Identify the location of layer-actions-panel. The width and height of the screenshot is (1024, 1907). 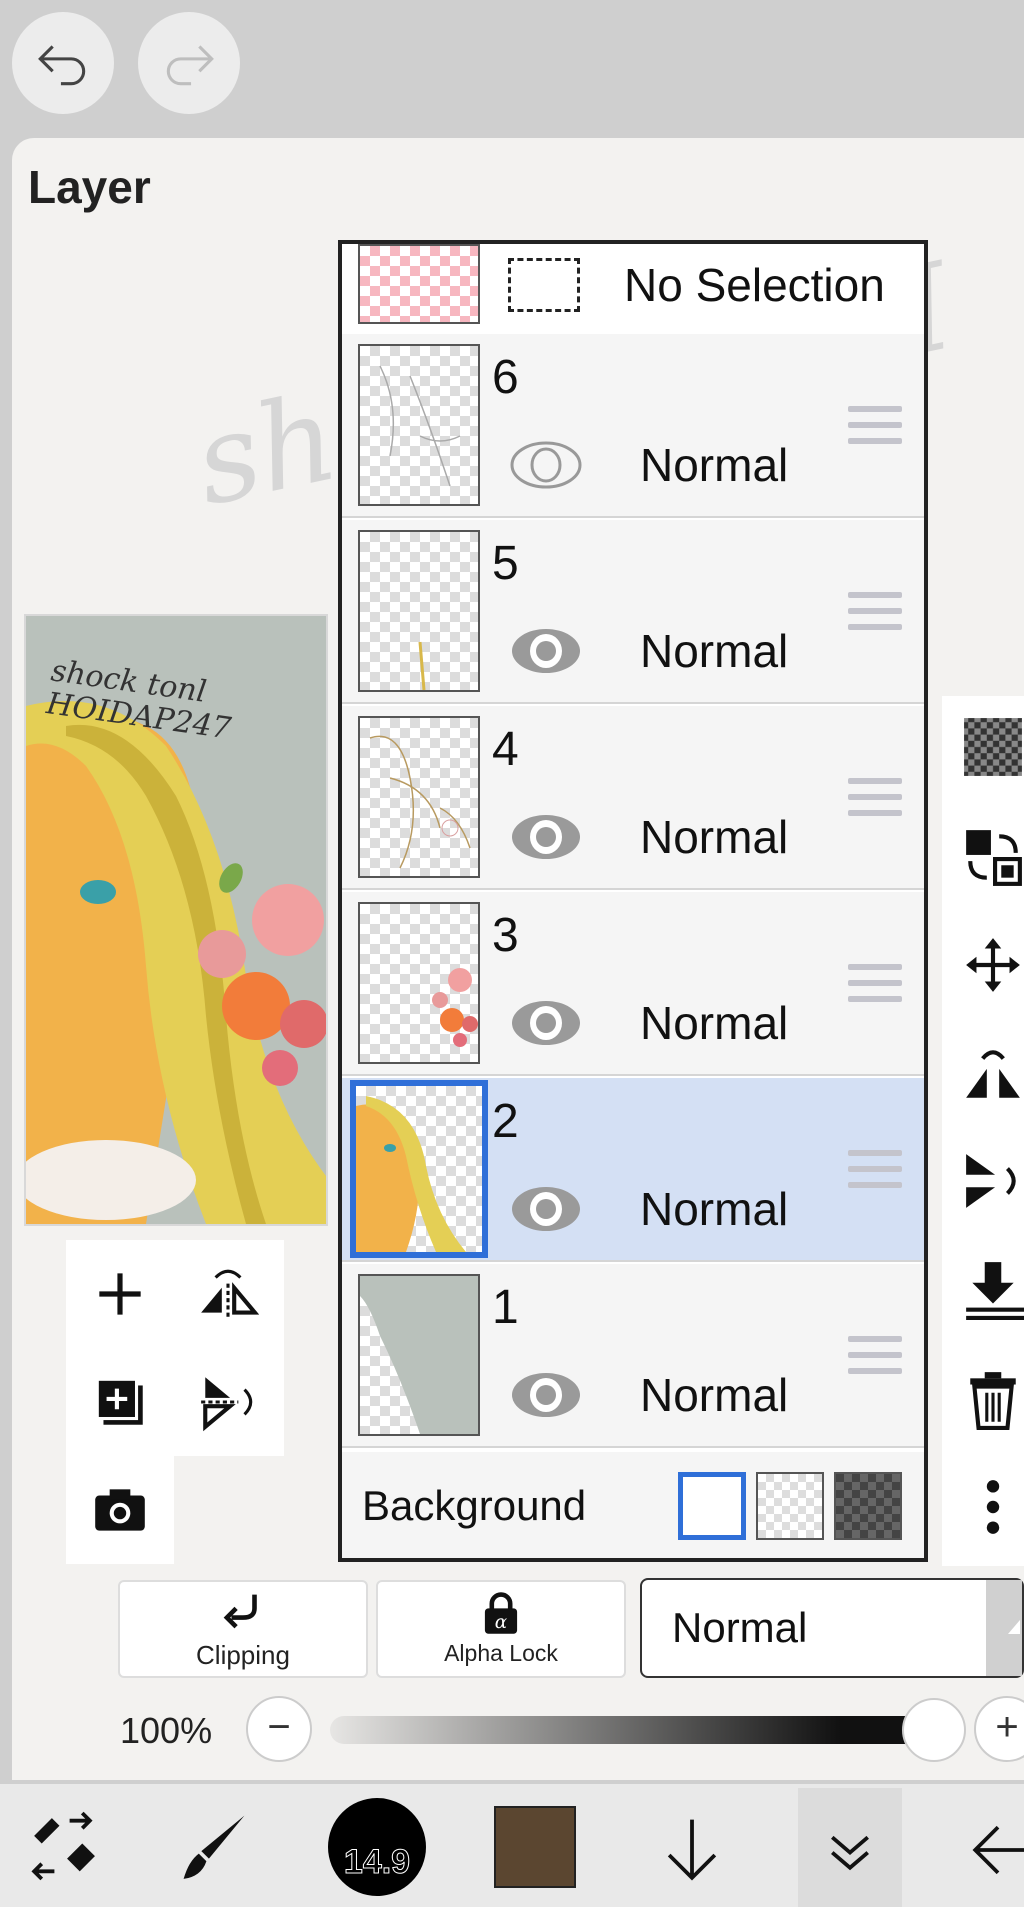
(983, 1131).